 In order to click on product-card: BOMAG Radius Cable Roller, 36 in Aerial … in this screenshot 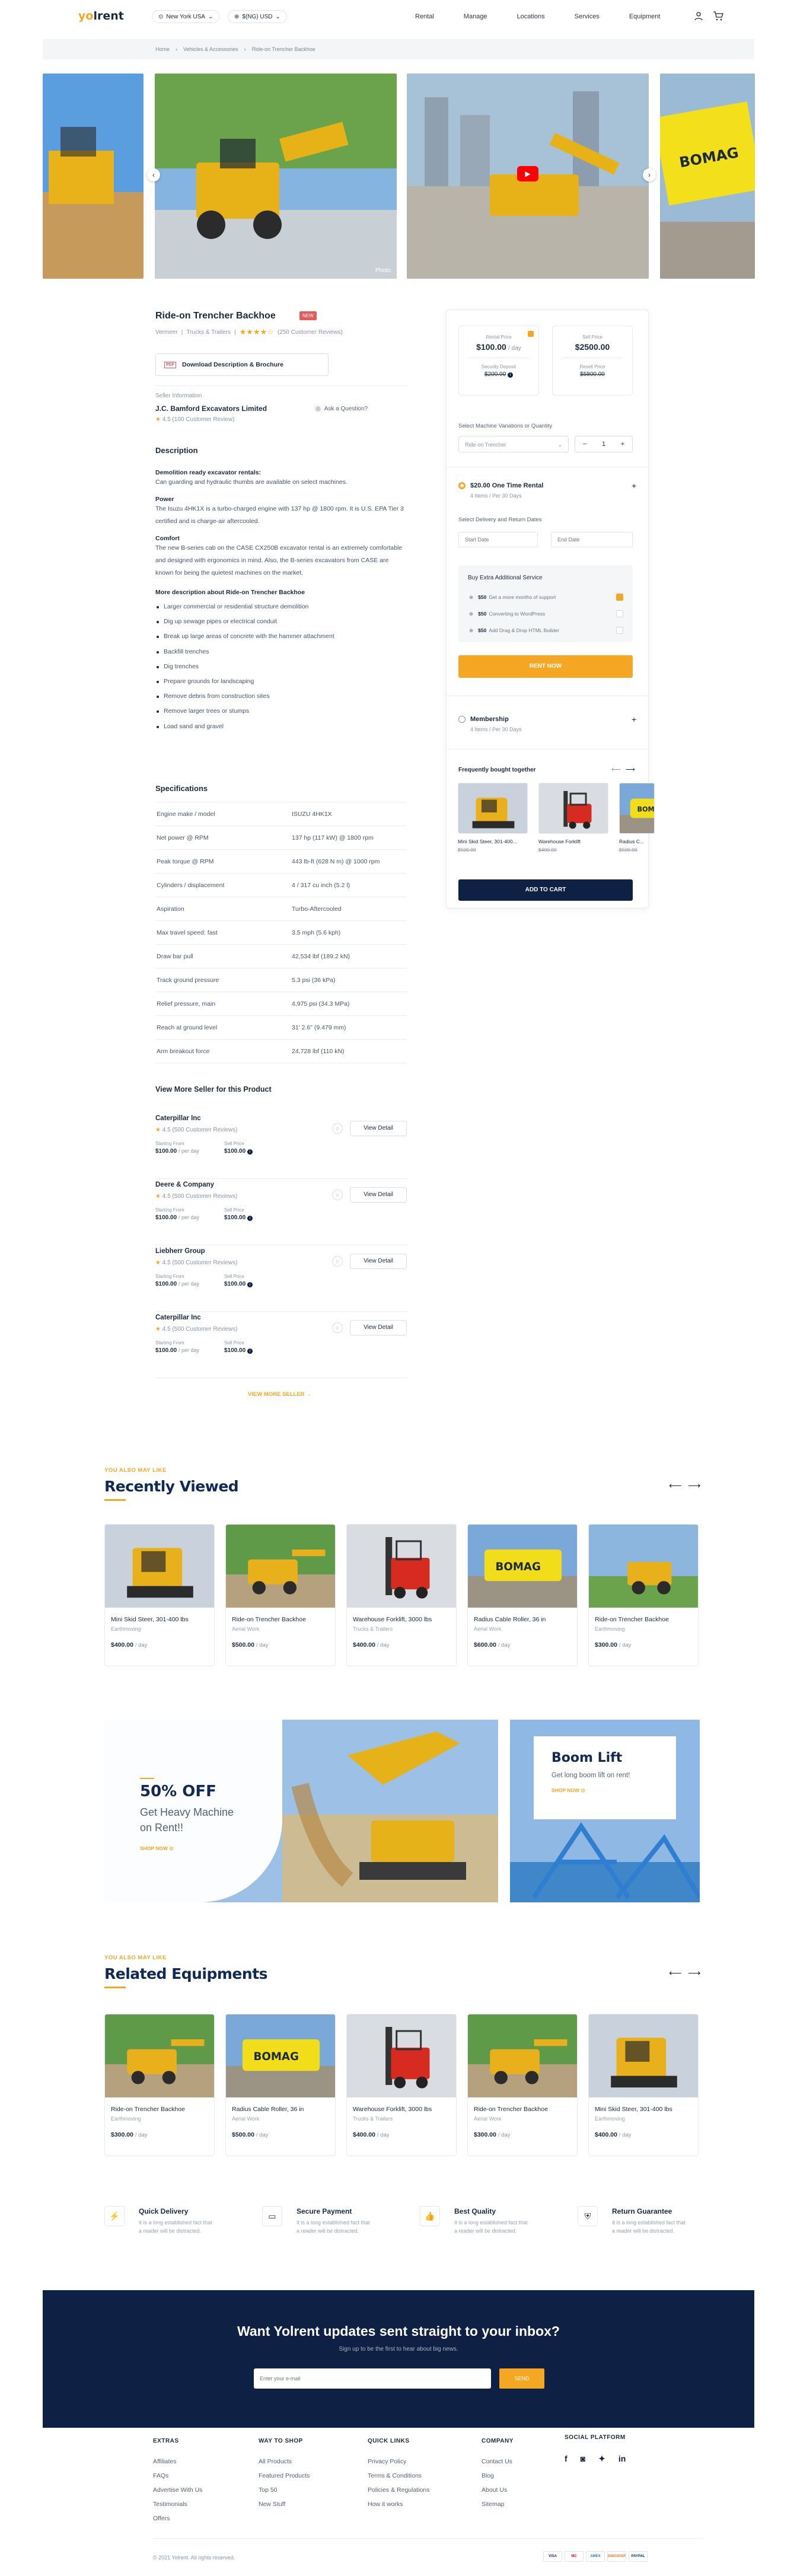, I will do `click(522, 1595)`.